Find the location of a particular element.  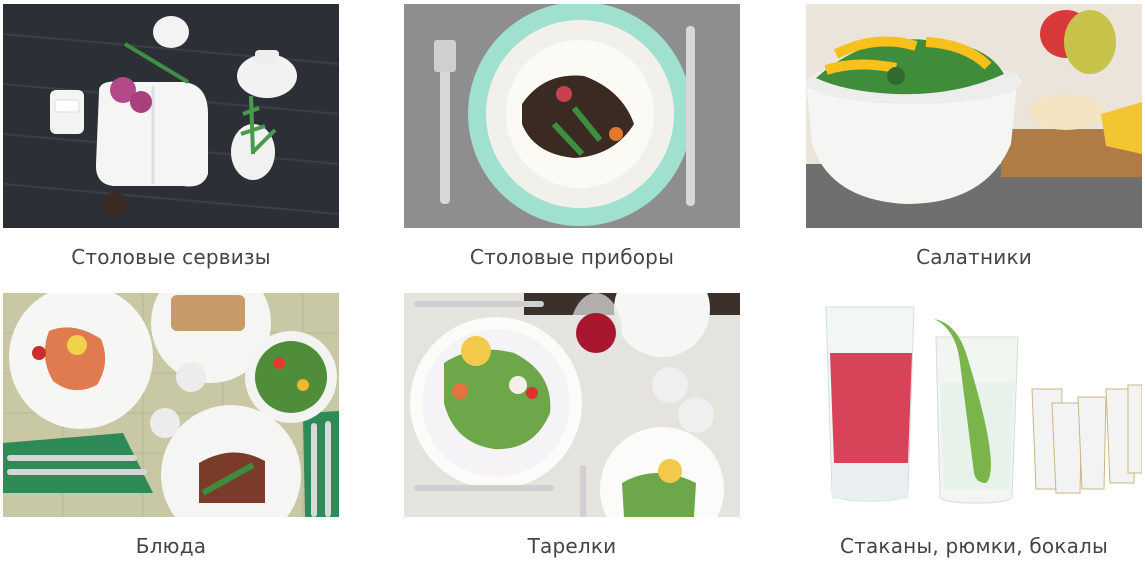

category-card-plates: Тарелки is located at coordinates (572, 425).